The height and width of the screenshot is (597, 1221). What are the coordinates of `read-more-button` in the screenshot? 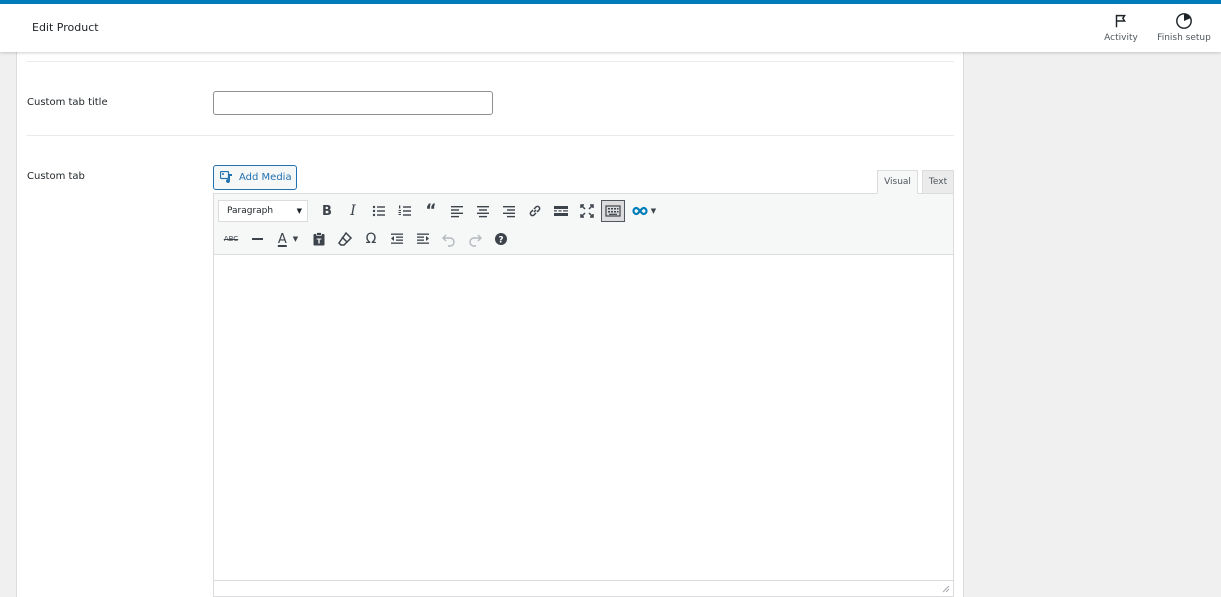 It's located at (561, 211).